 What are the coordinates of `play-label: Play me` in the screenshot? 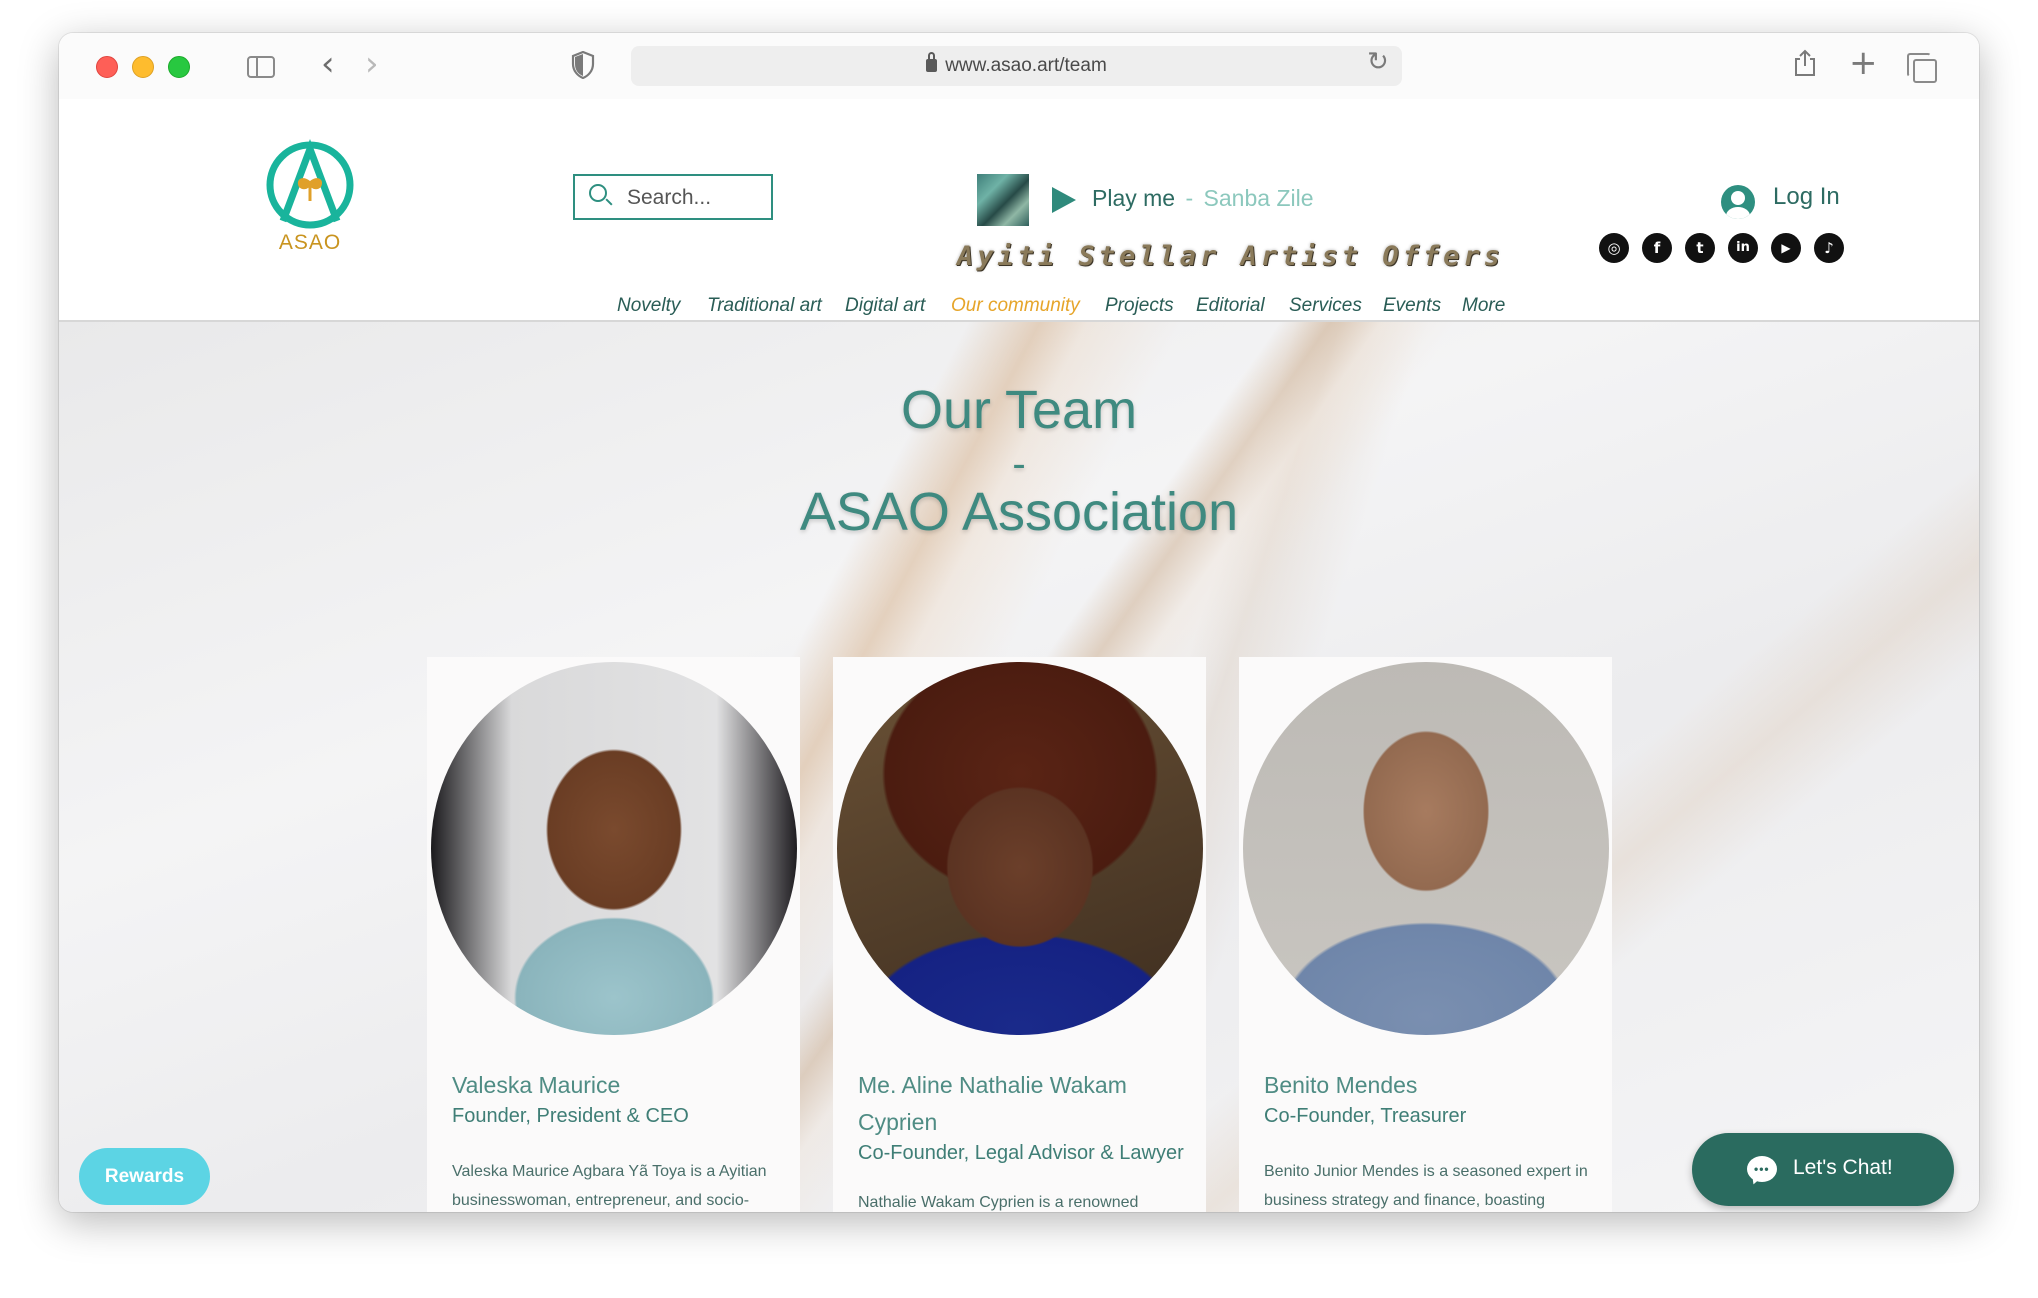 It's located at (1134, 198).